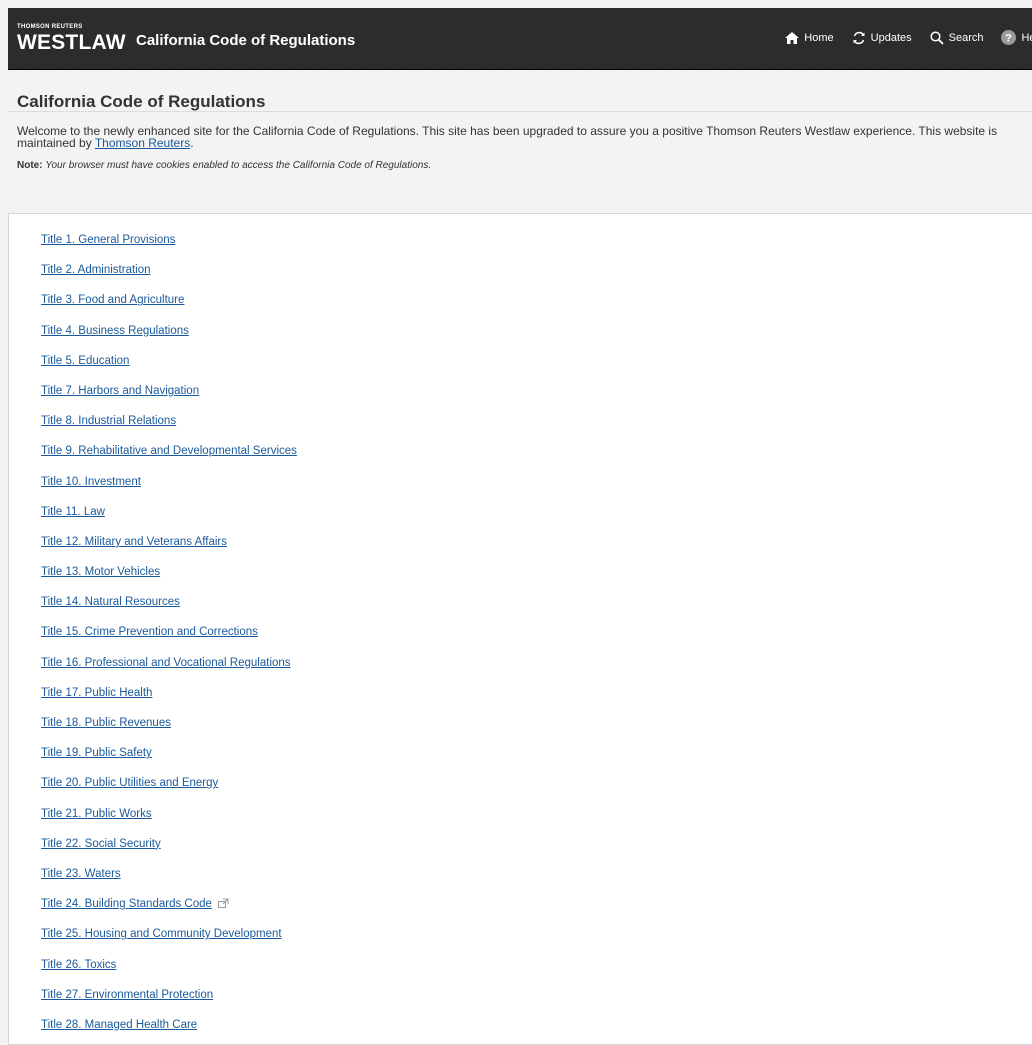  What do you see at coordinates (100, 572) in the screenshot?
I see `title-link: Title 13. Motor Vehicles` at bounding box center [100, 572].